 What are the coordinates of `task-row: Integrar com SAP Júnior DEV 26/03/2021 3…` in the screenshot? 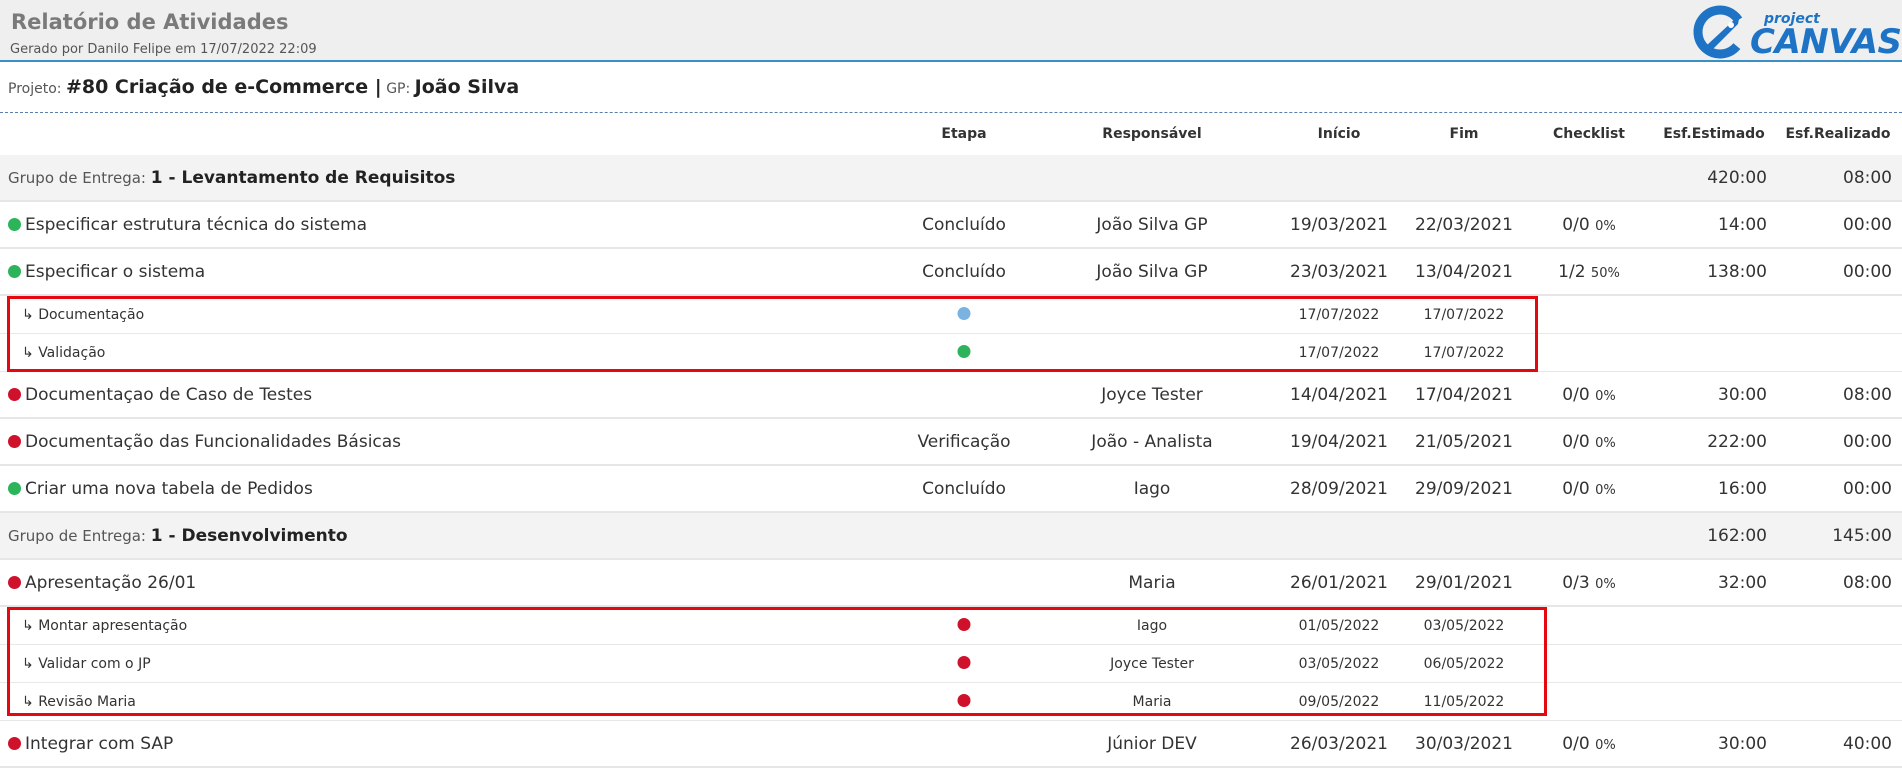 It's located at (951, 744).